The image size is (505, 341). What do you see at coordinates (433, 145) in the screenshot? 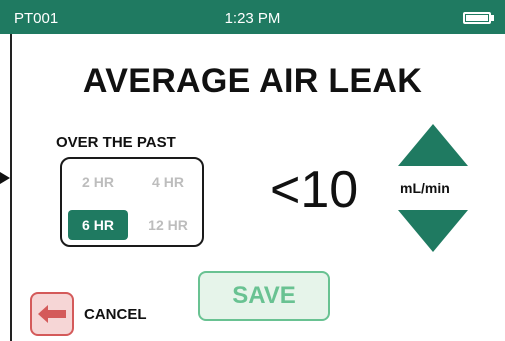
I see `triangle-up-icon` at bounding box center [433, 145].